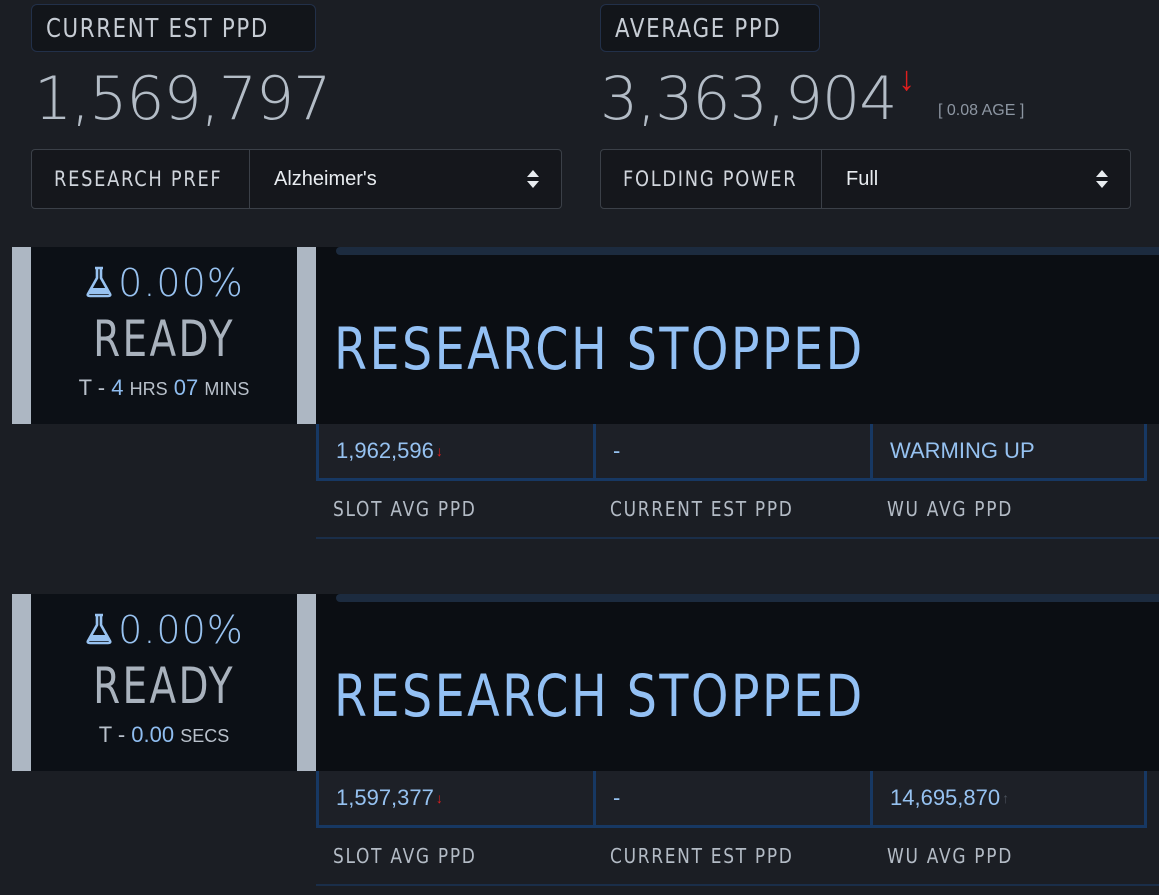 This screenshot has width=1159, height=895. I want to click on slot-stats-row: 1,597,377 ↓ - 14,695,870 ↑, so click(737, 799).